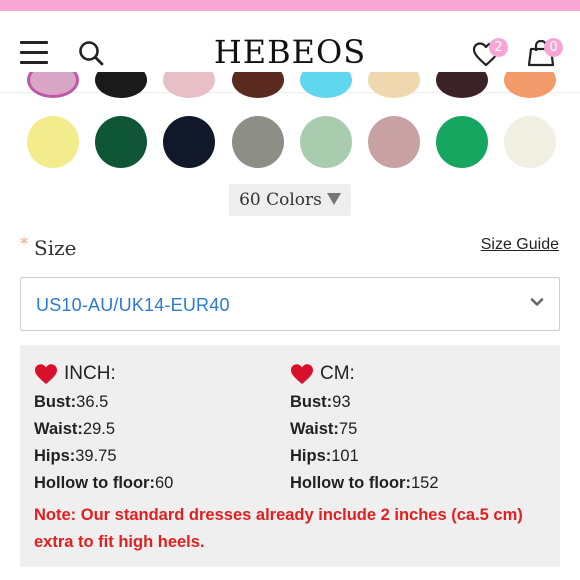 This screenshot has height=580, width=580. What do you see at coordinates (55, 248) in the screenshot?
I see `size-label-text: Size` at bounding box center [55, 248].